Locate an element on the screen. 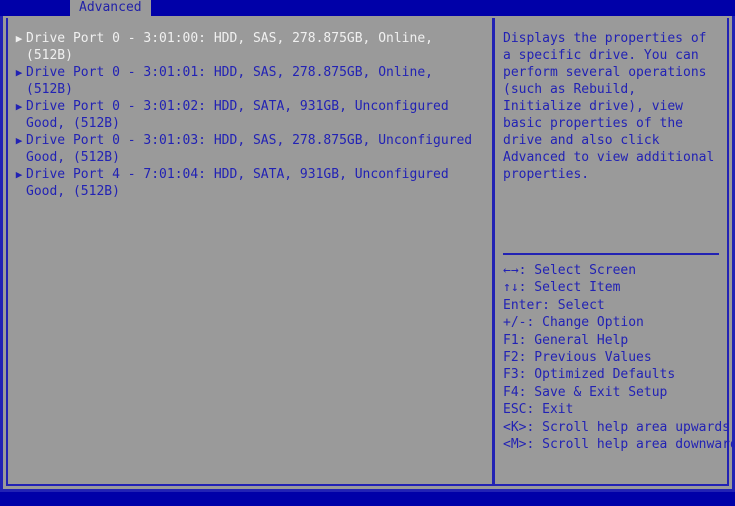  legend-key: F3 is located at coordinates (511, 375).